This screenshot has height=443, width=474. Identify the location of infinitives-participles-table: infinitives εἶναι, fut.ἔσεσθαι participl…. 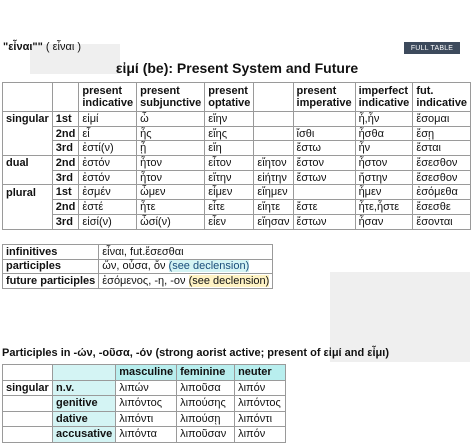
(137, 266).